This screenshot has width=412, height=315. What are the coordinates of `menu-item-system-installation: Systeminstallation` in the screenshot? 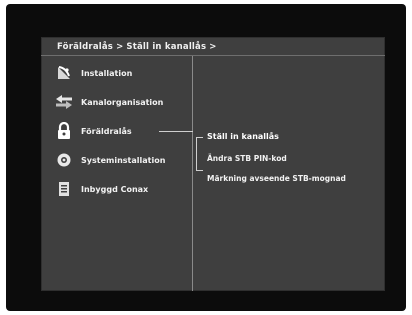 It's located at (110, 160).